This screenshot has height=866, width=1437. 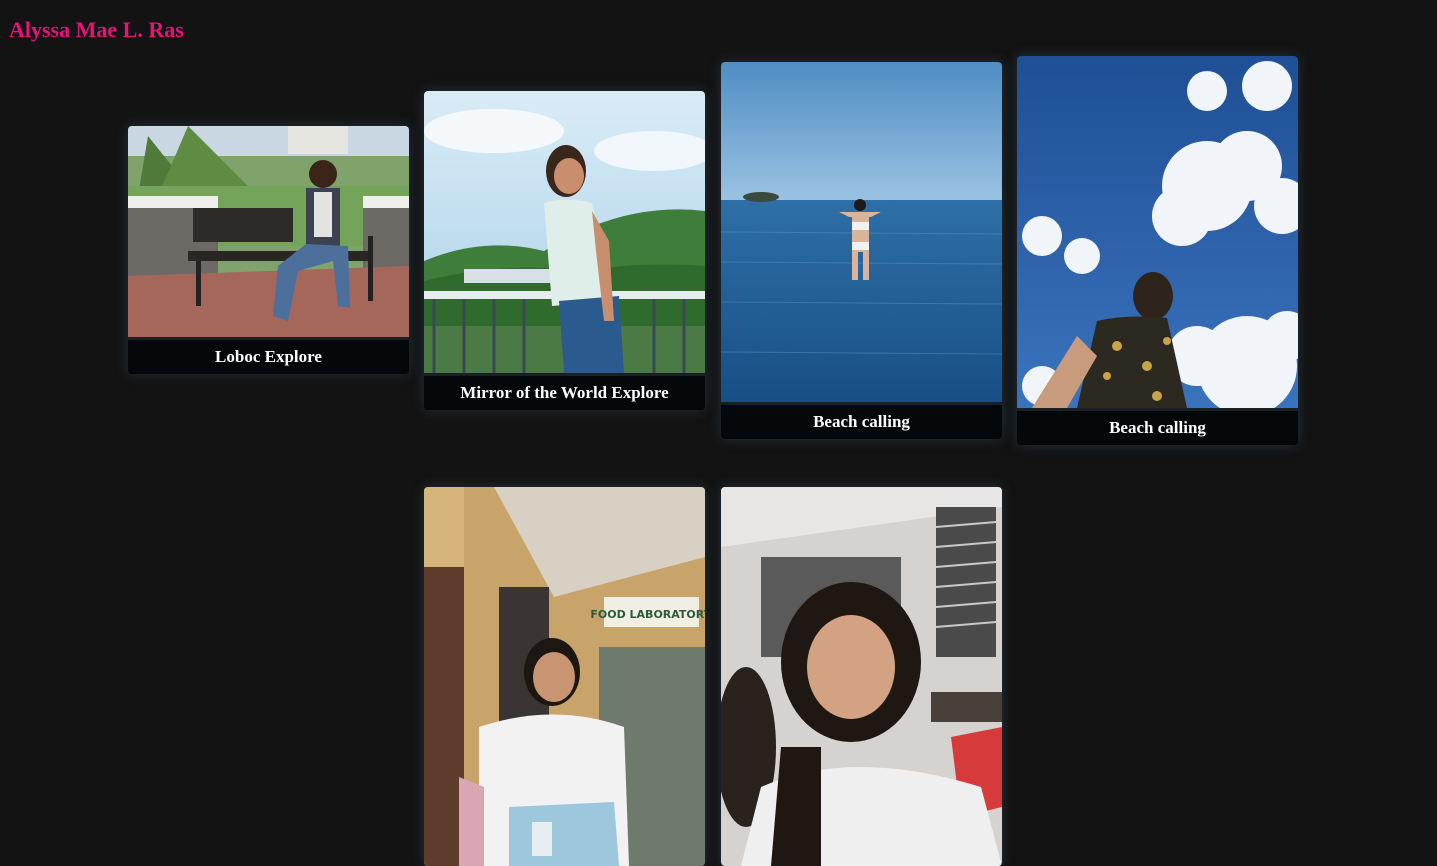 I want to click on gallery-card-food-laboratory: FOOD LABORATORY, so click(x=564, y=676).